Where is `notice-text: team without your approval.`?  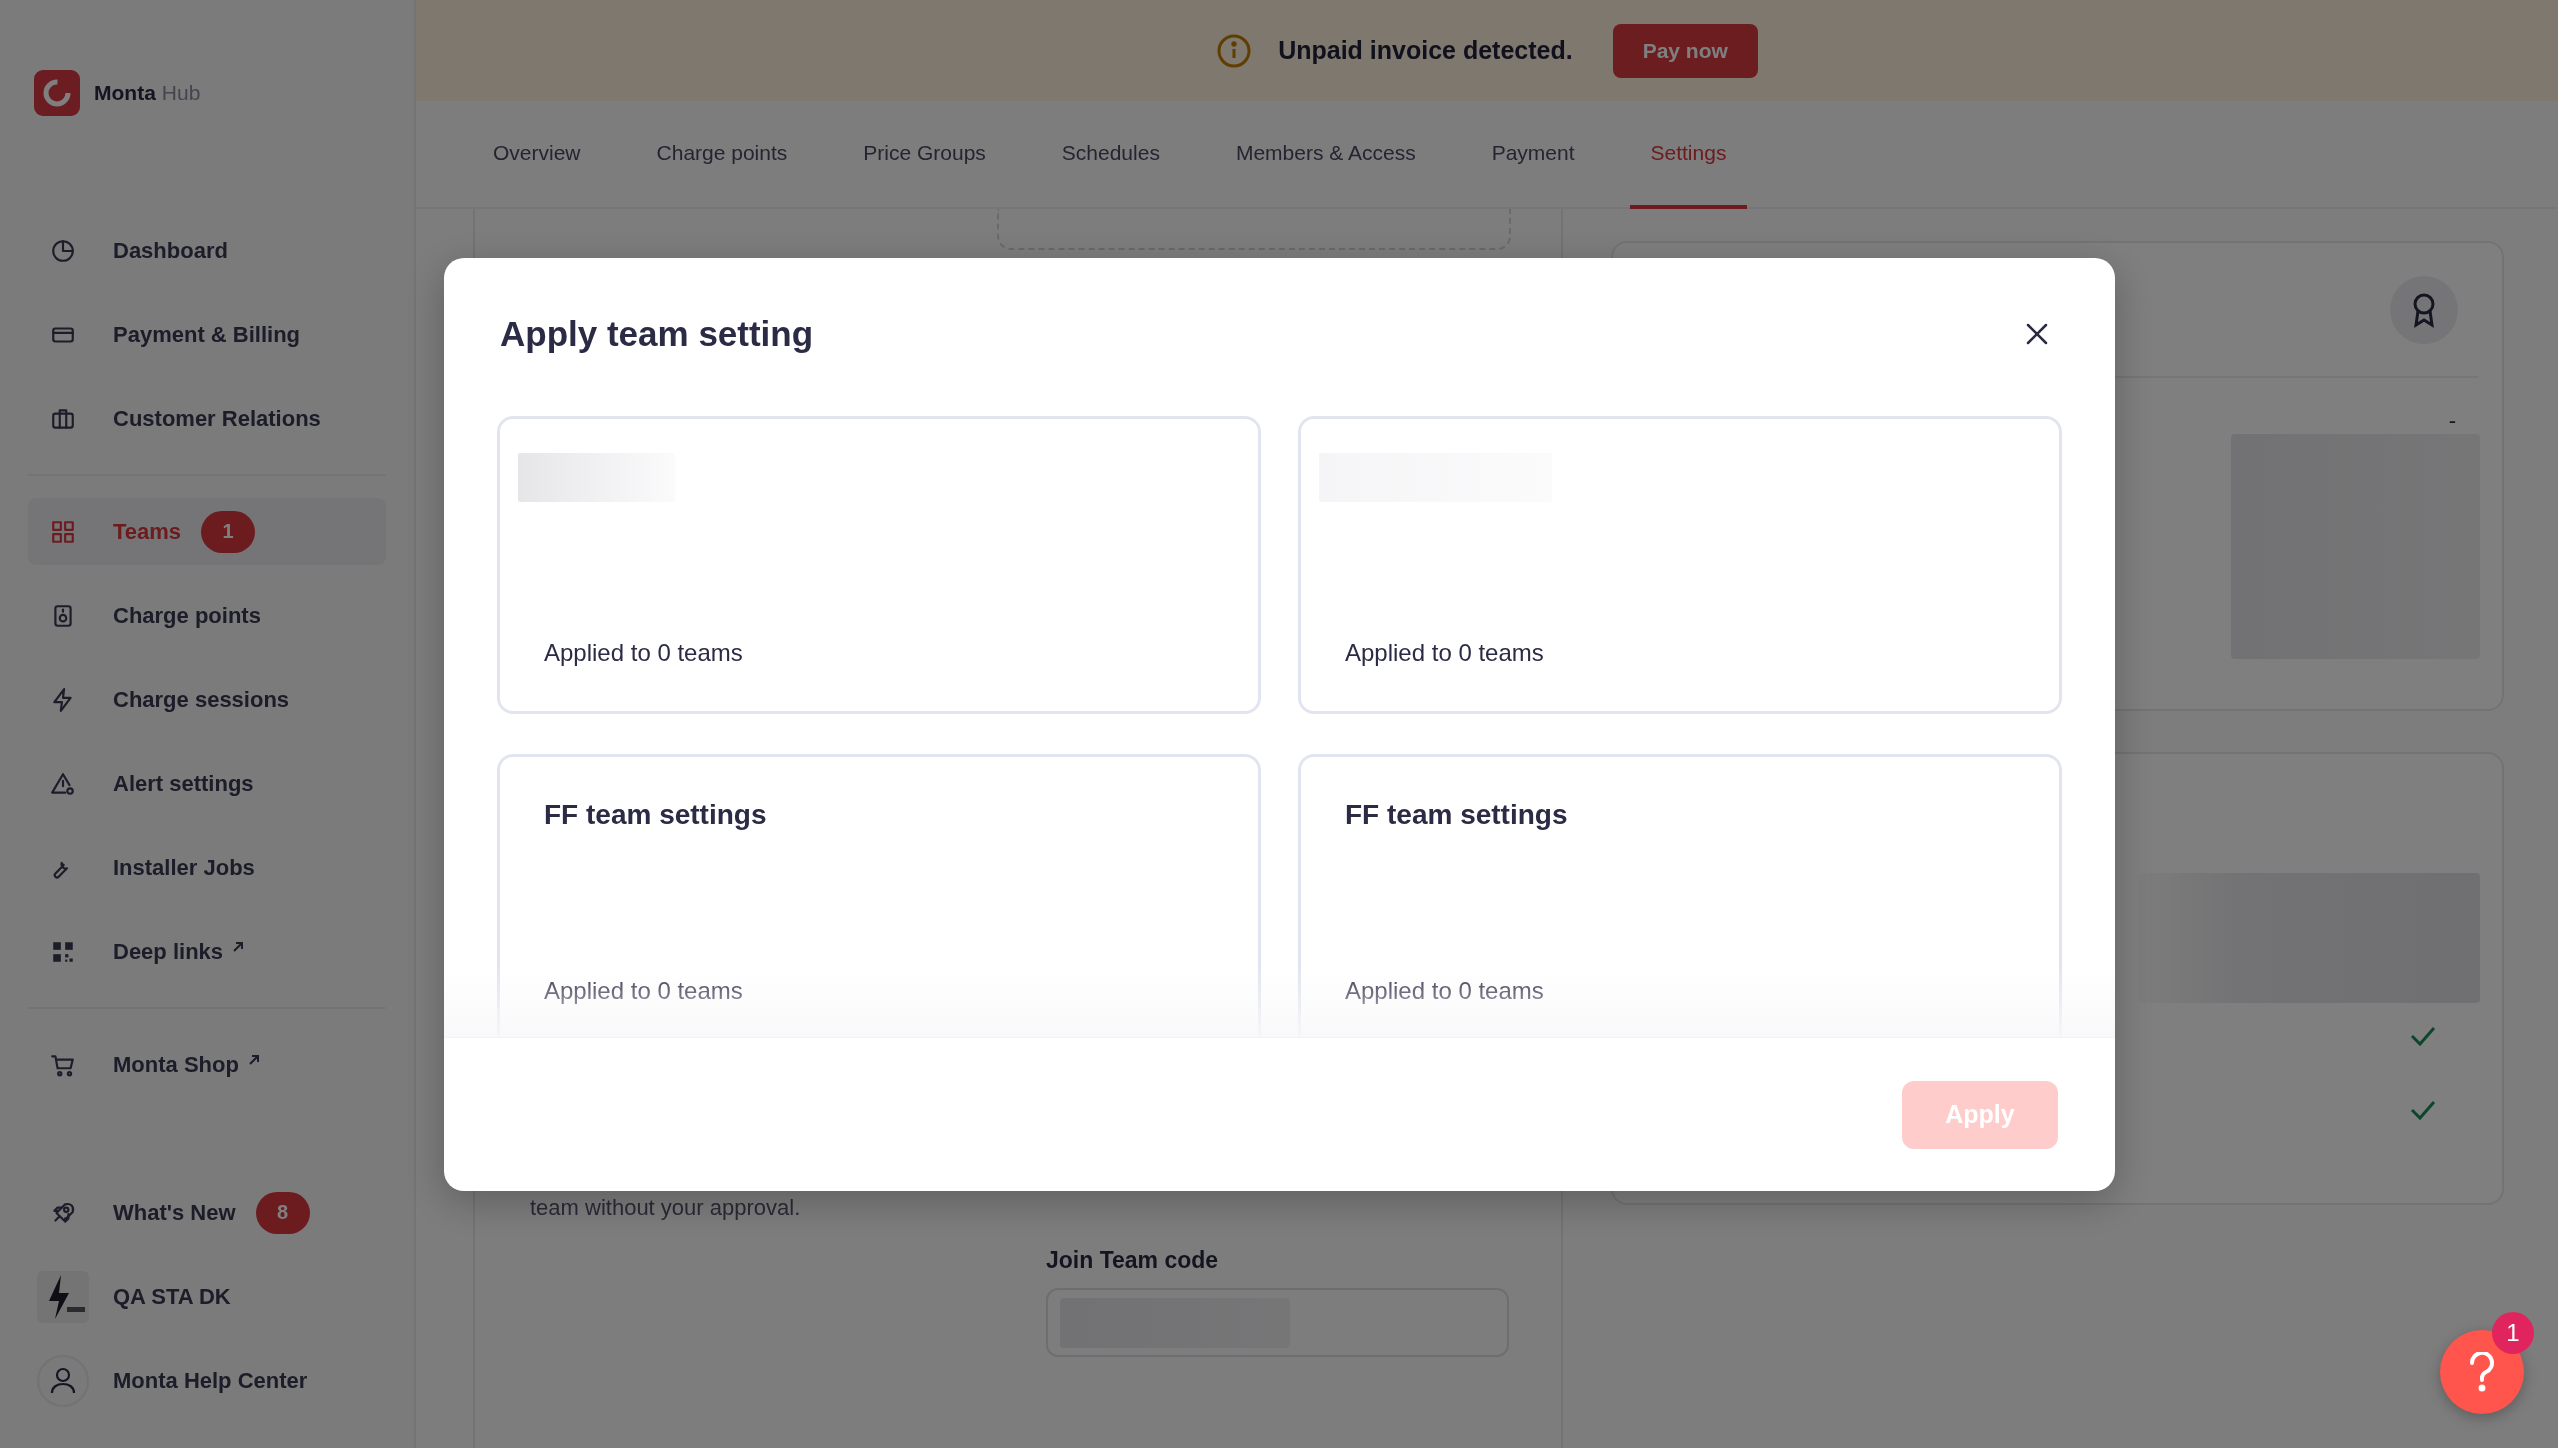
notice-text: team without your approval. is located at coordinates (666, 1208).